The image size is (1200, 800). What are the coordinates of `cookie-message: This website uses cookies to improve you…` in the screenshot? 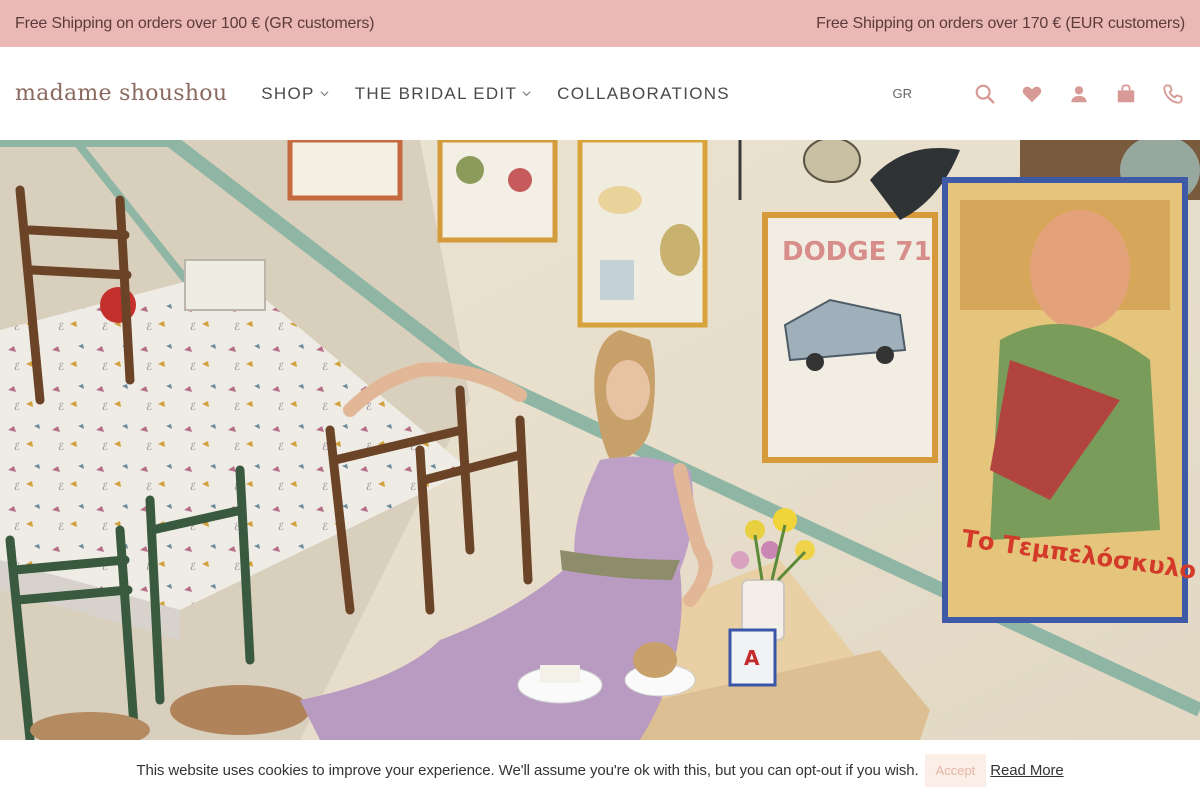 It's located at (527, 770).